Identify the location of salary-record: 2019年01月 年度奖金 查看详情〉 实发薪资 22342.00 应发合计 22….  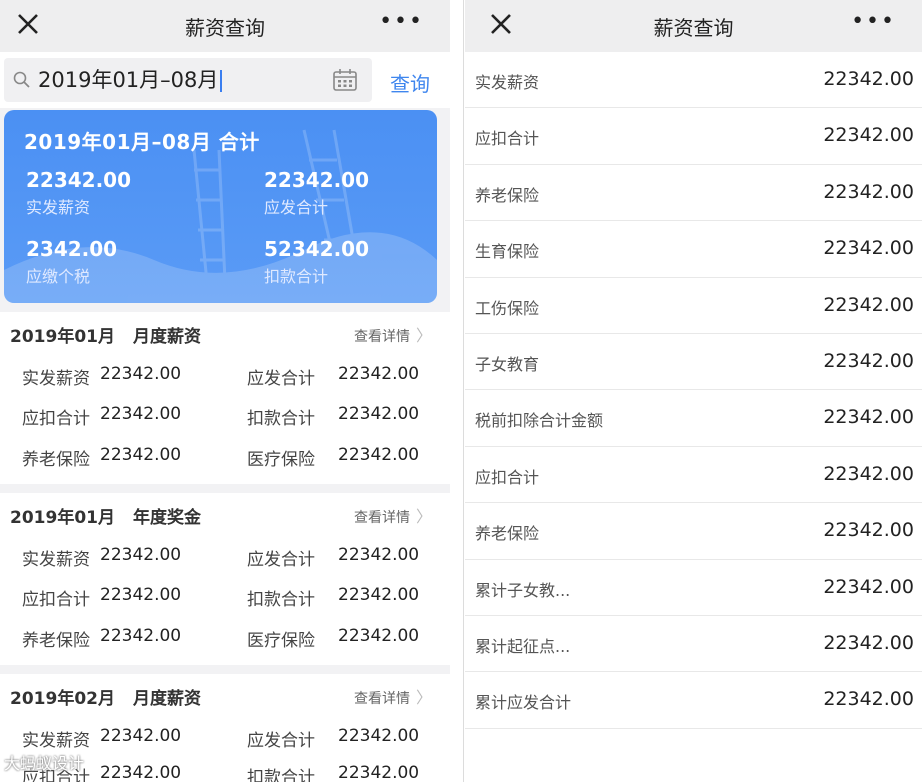
(225, 579).